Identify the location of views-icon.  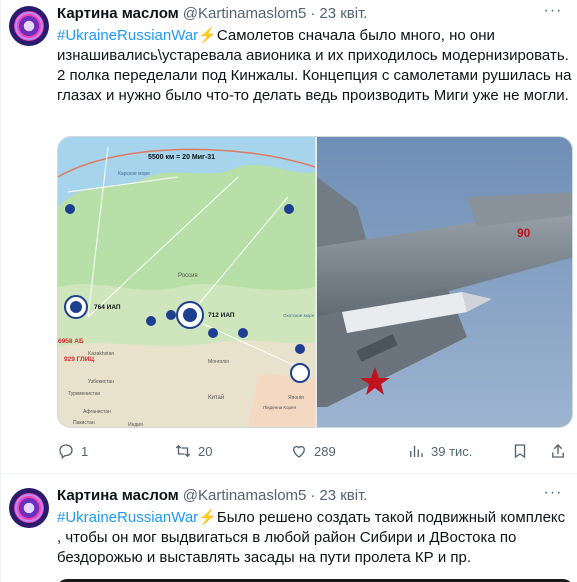
(416, 451).